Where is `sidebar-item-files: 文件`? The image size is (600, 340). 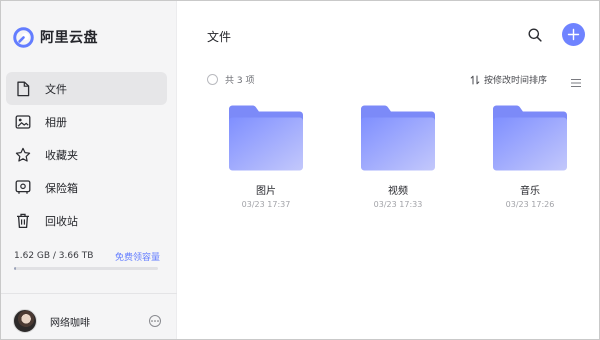 sidebar-item-files: 文件 is located at coordinates (86, 88).